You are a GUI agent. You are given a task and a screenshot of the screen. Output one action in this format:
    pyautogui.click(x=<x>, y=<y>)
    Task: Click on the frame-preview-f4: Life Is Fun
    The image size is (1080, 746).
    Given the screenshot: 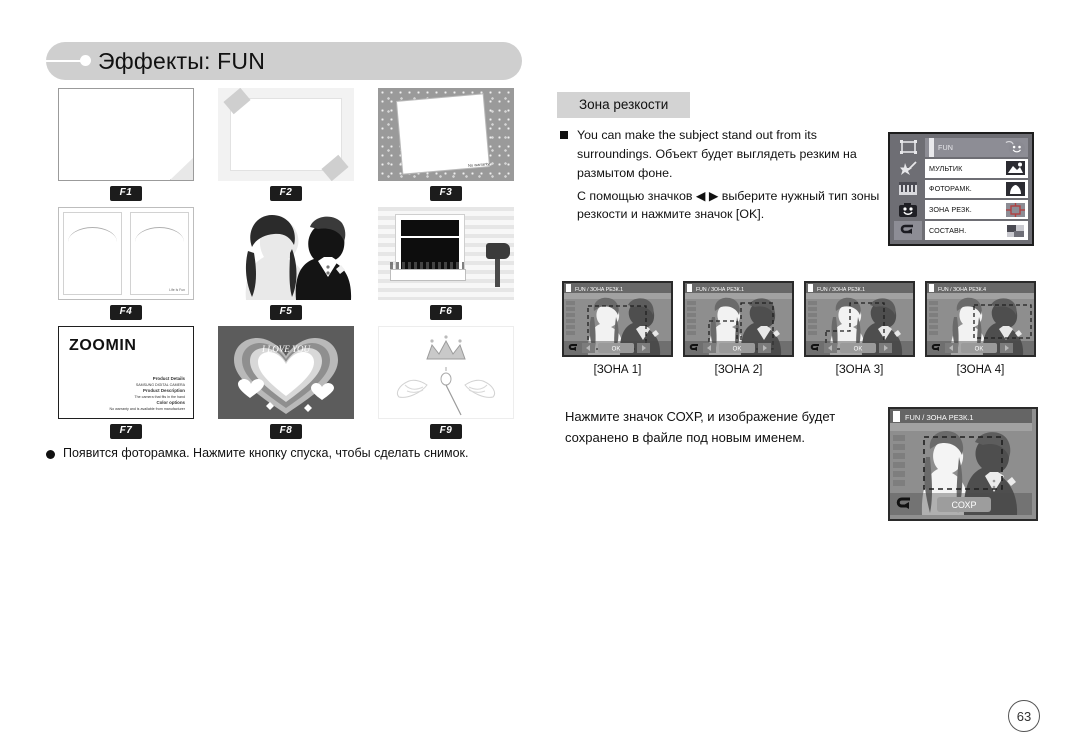 What is the action you would take?
    pyautogui.click(x=126, y=253)
    